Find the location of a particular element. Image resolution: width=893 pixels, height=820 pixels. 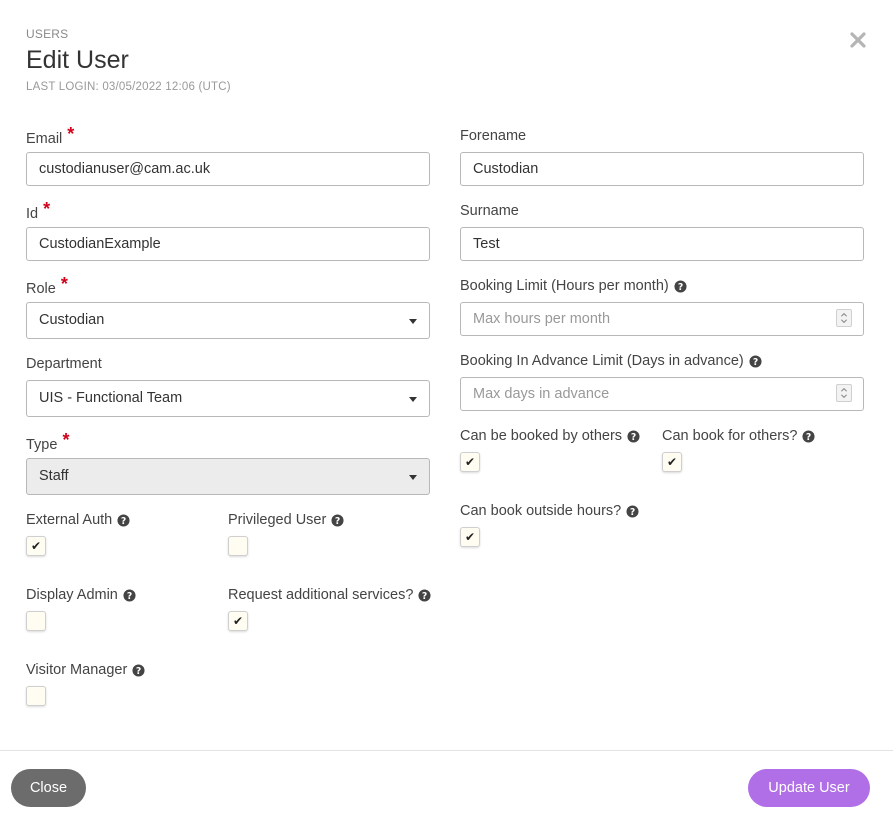

type-select-value: Staff is located at coordinates (54, 476).